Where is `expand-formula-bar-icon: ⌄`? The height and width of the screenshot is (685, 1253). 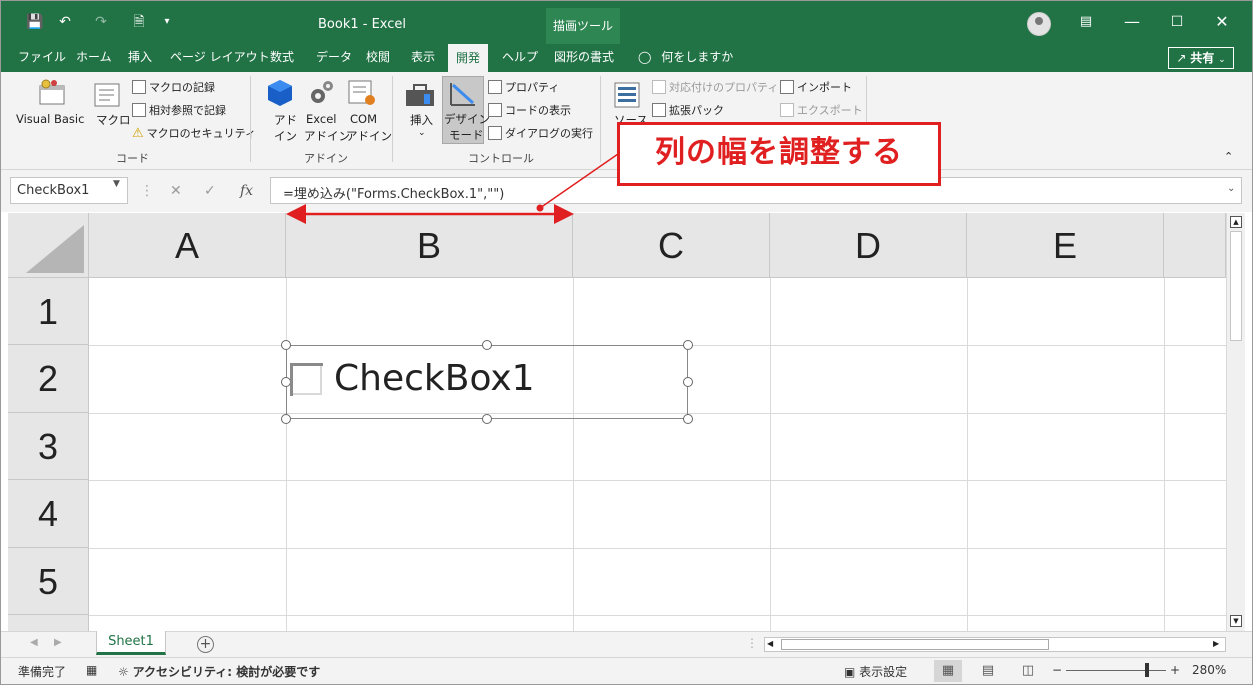 expand-formula-bar-icon: ⌄ is located at coordinates (1231, 188).